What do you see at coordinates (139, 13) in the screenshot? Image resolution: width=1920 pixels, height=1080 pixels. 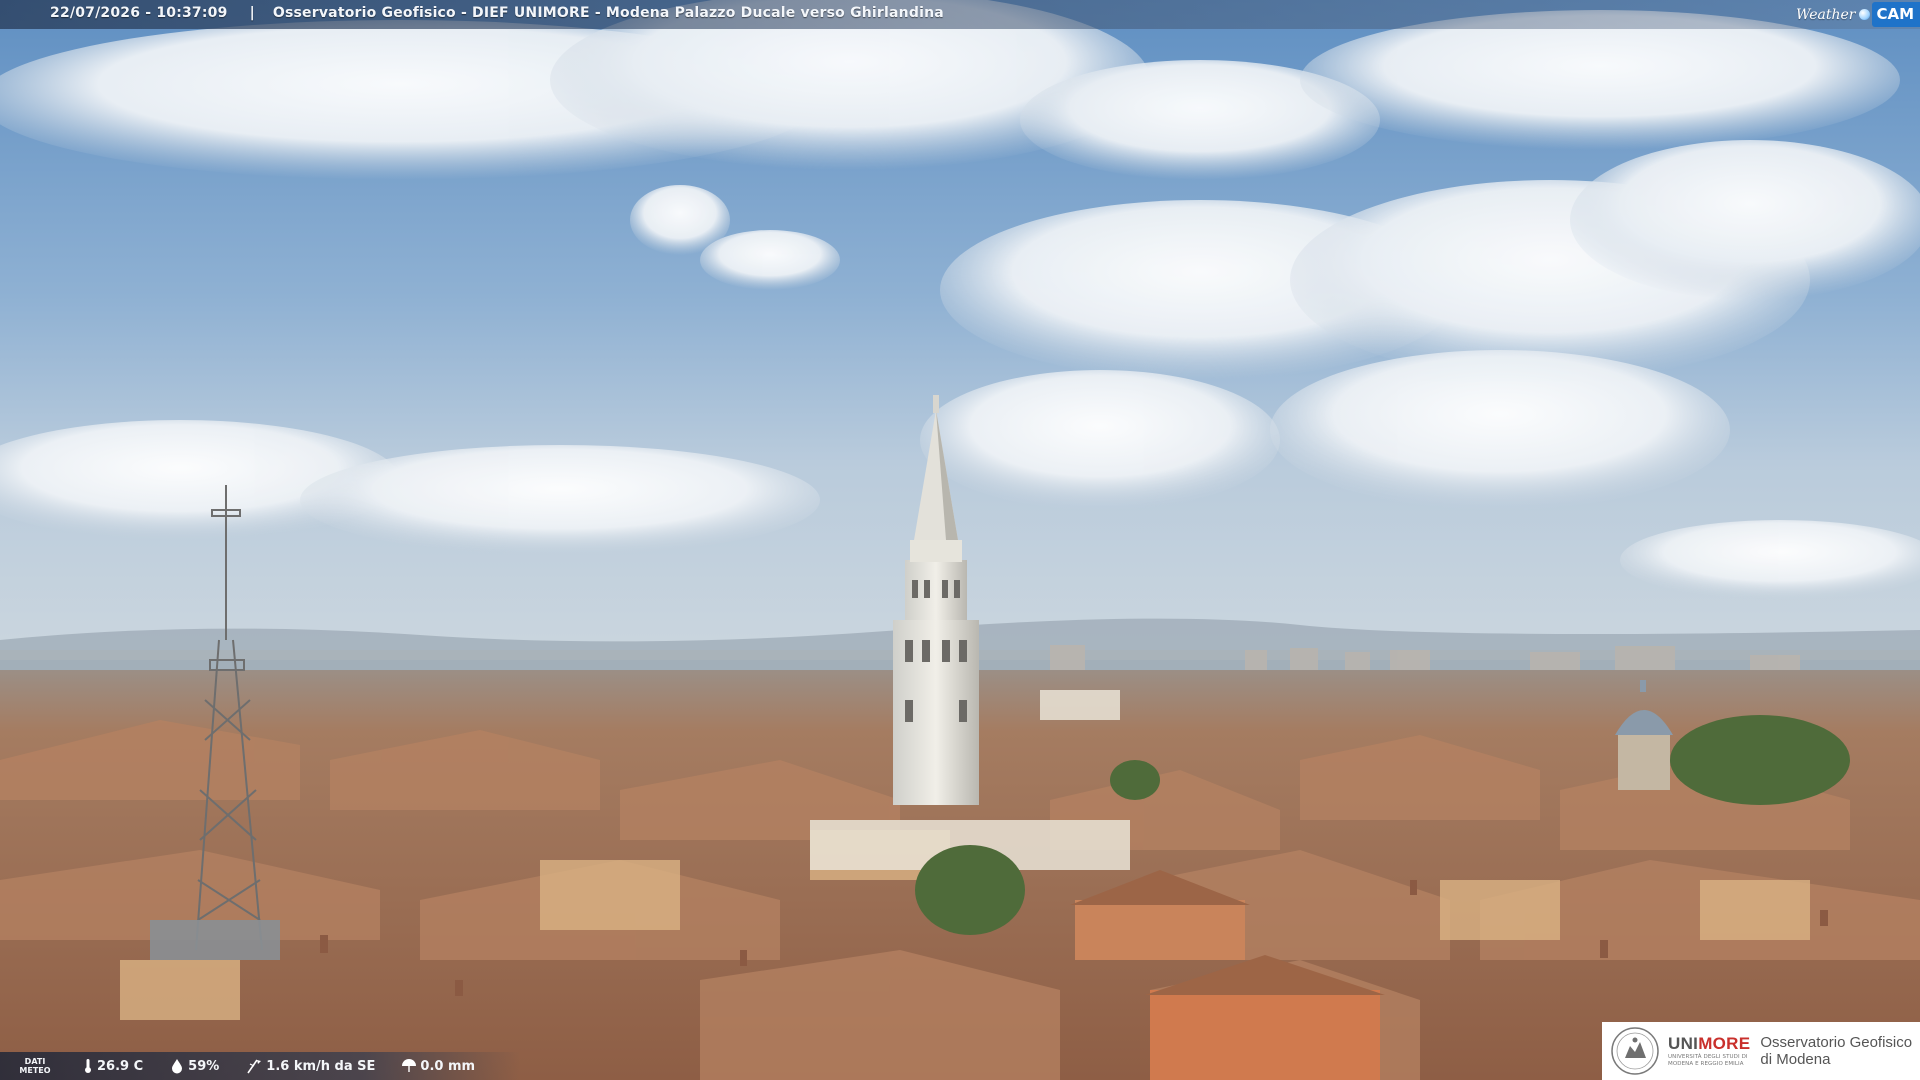 I see `timestamp: 22/07/2026 - 10:37:09` at bounding box center [139, 13].